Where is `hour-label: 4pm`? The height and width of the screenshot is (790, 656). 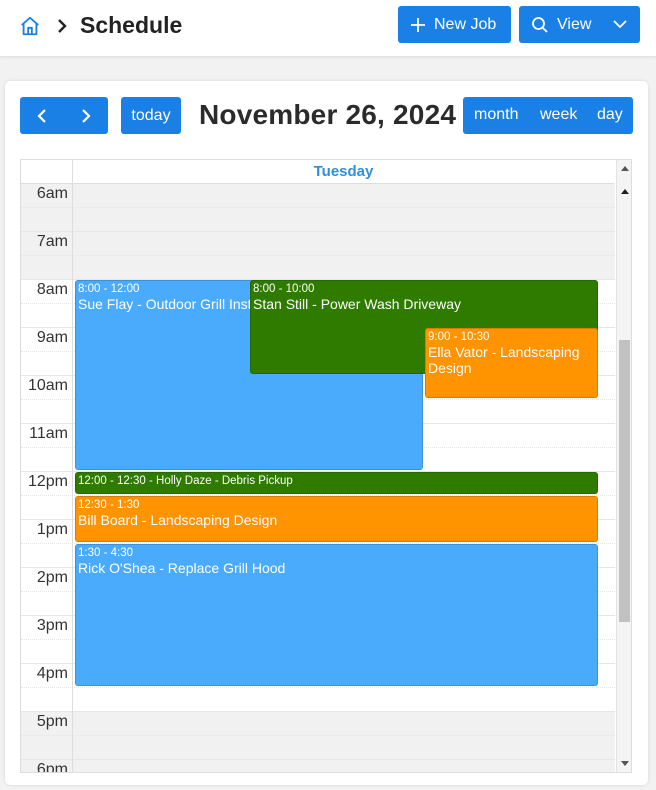
hour-label: 4pm is located at coordinates (52, 673).